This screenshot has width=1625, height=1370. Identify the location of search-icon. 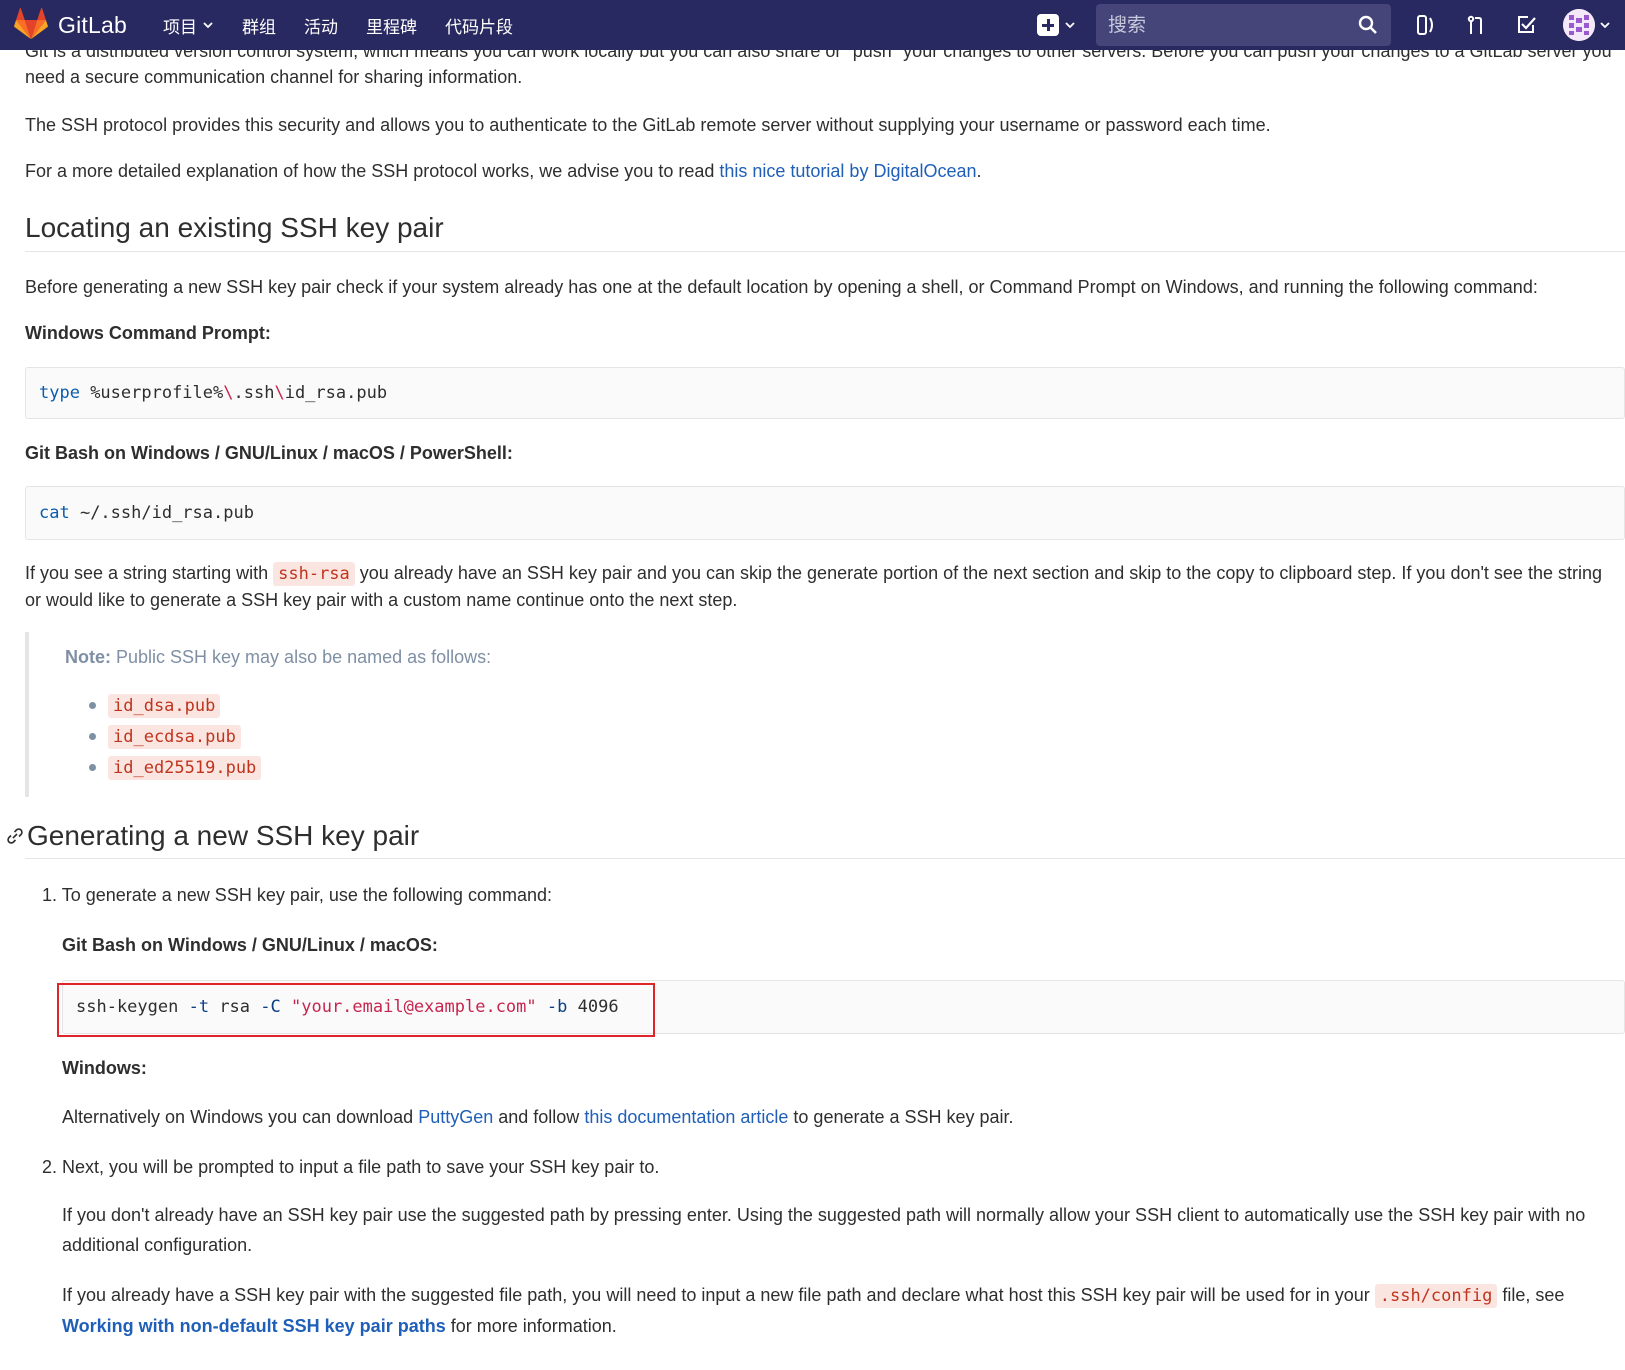
(1368, 25).